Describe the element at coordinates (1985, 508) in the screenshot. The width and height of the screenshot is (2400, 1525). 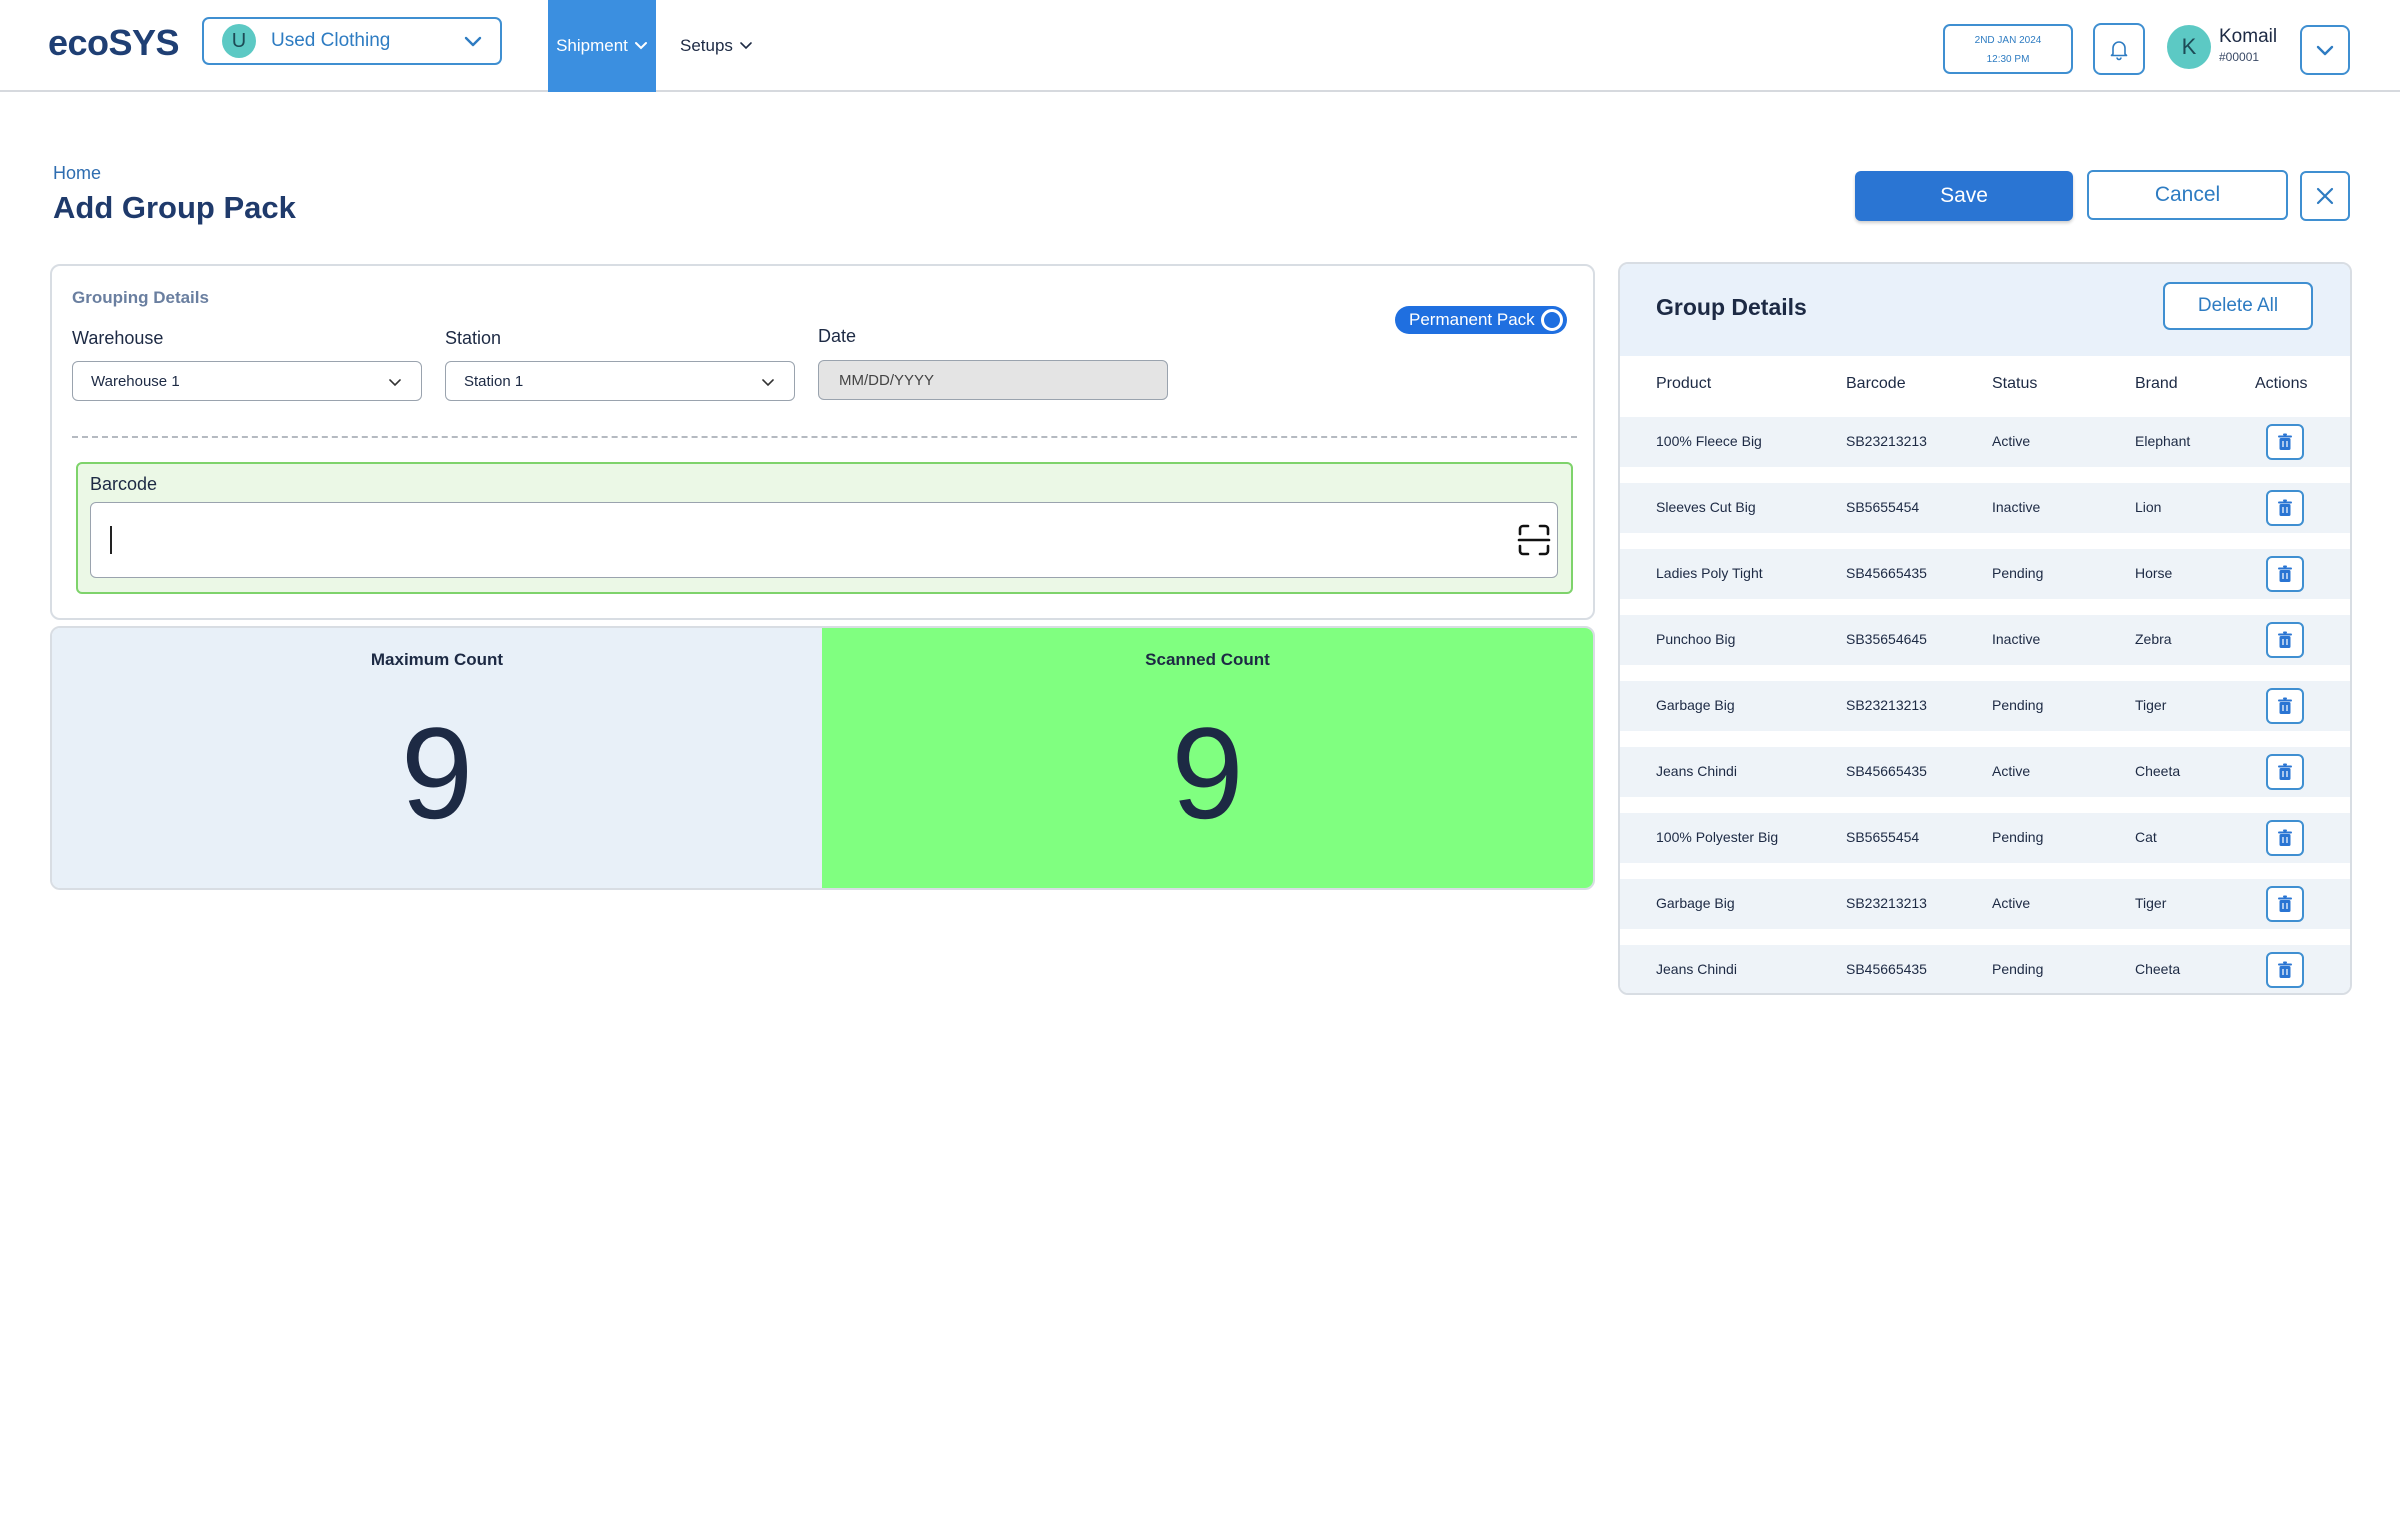
I see `table-row: Sleeves Cut Big SB5655454 Inactive Lion` at that location.